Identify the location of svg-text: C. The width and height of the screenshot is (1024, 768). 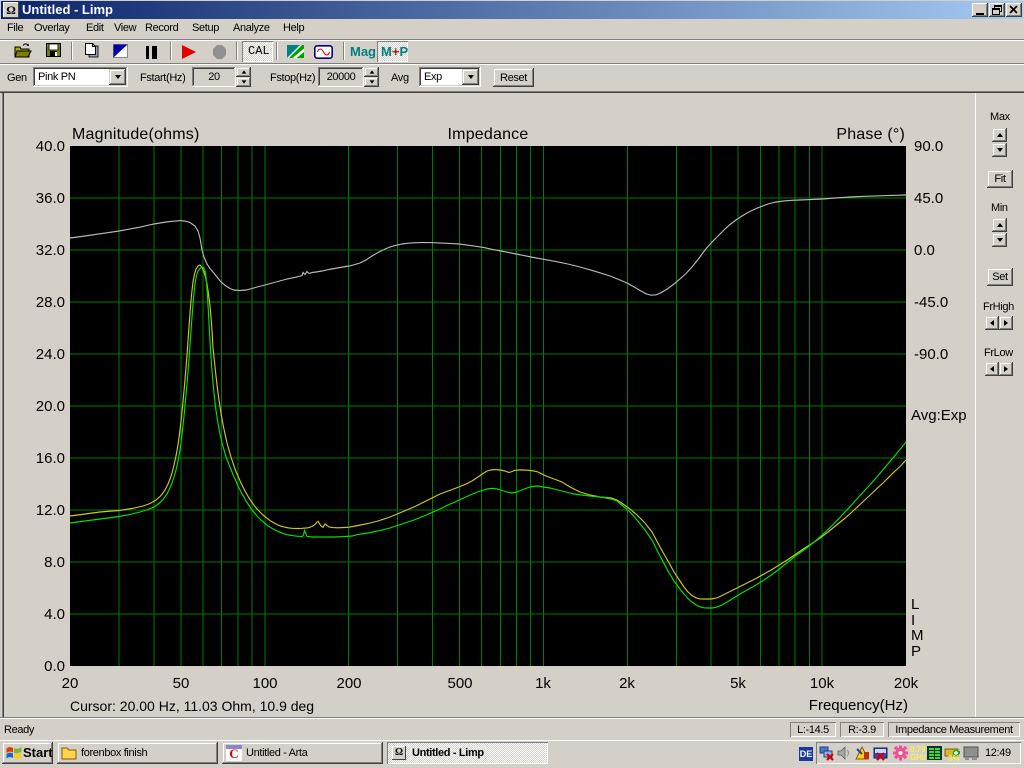
(233, 753).